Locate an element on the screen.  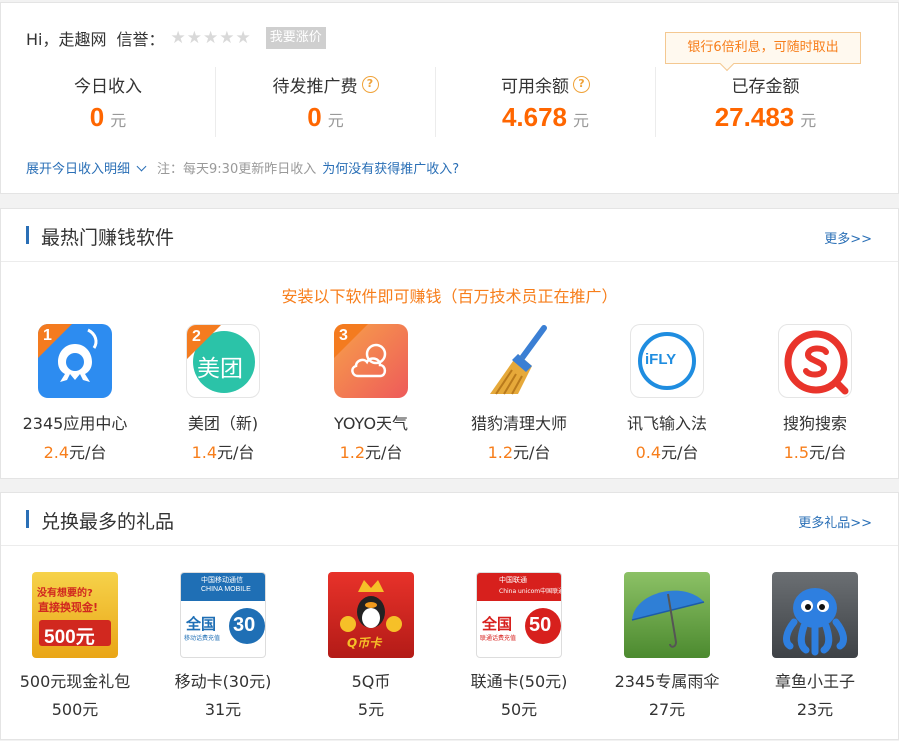
gift-name: 联通卡(50元) is located at coordinates (519, 680).